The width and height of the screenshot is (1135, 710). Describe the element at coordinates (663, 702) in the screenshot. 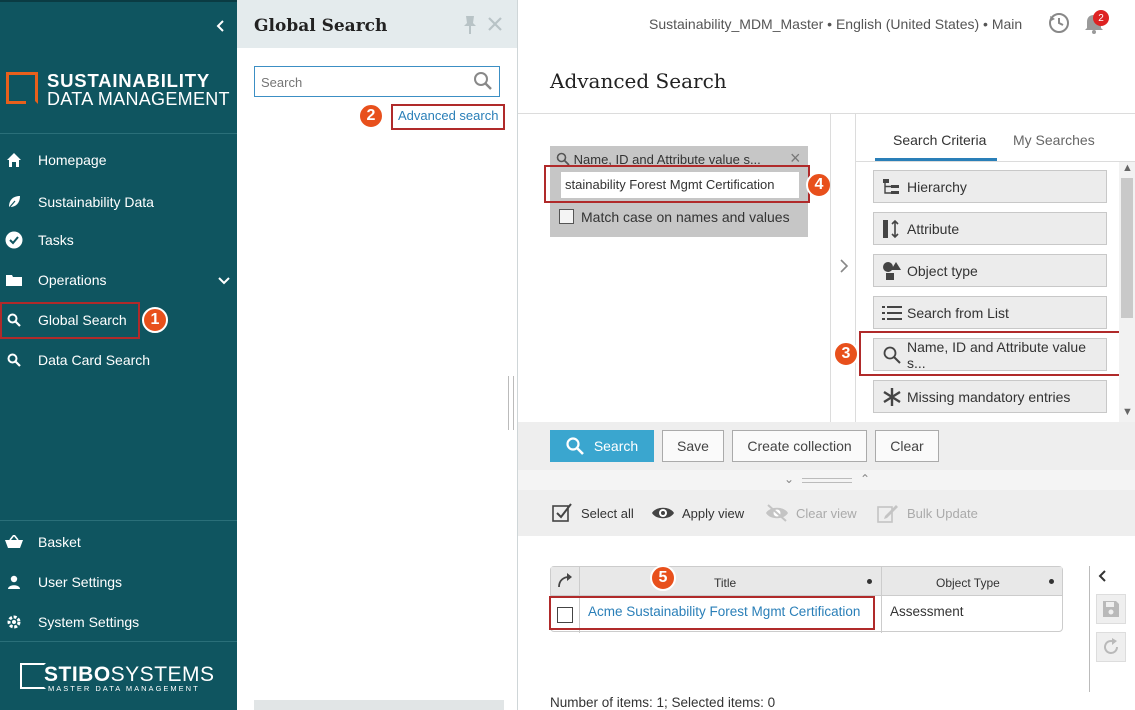

I see `results-summary: Number of items: 1; Selected items: 0` at that location.